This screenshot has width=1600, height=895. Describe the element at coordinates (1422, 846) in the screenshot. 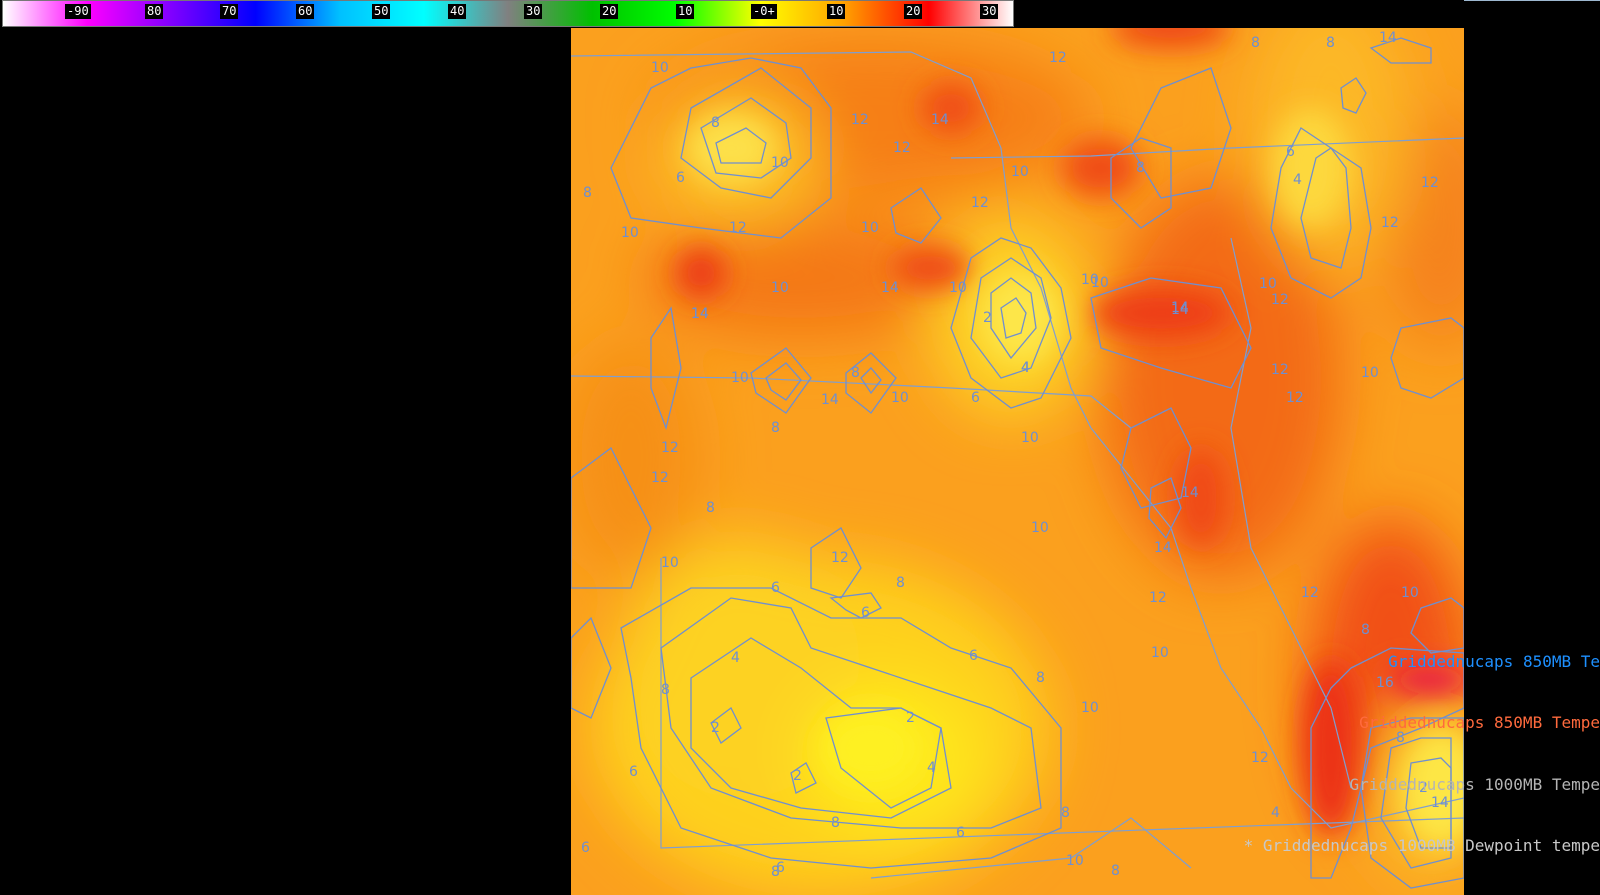

I see `legend-line-4: * Griddednucaps 1000MB Dewpoint tempe` at that location.